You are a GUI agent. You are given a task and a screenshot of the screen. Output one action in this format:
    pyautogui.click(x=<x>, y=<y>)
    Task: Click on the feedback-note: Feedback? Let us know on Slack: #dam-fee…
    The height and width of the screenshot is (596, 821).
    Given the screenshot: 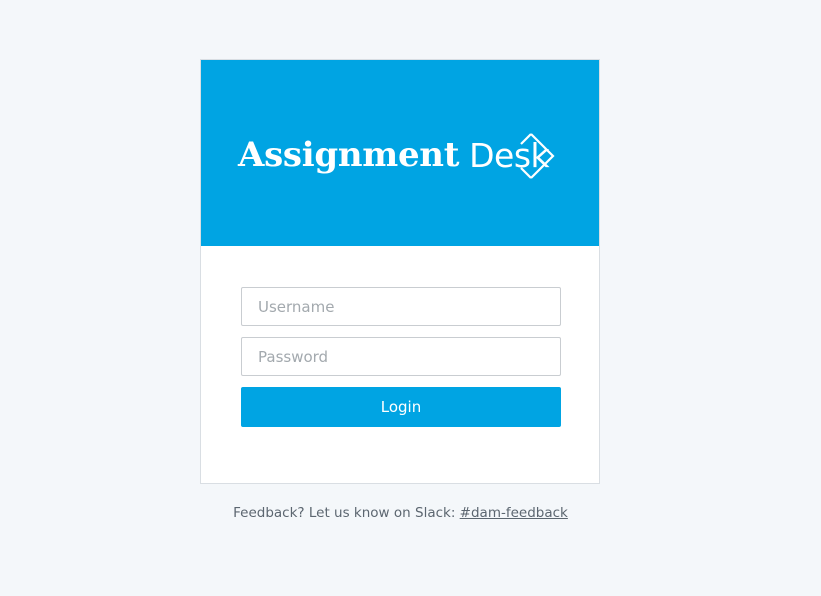 What is the action you would take?
    pyautogui.click(x=400, y=513)
    